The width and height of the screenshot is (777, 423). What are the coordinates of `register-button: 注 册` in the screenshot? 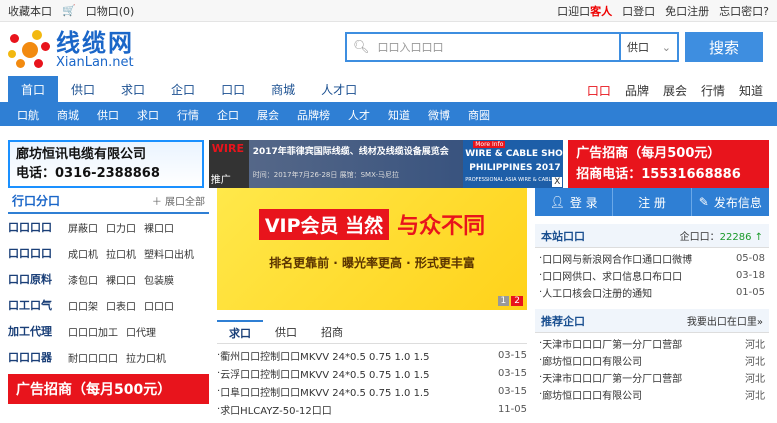 It's located at (652, 202).